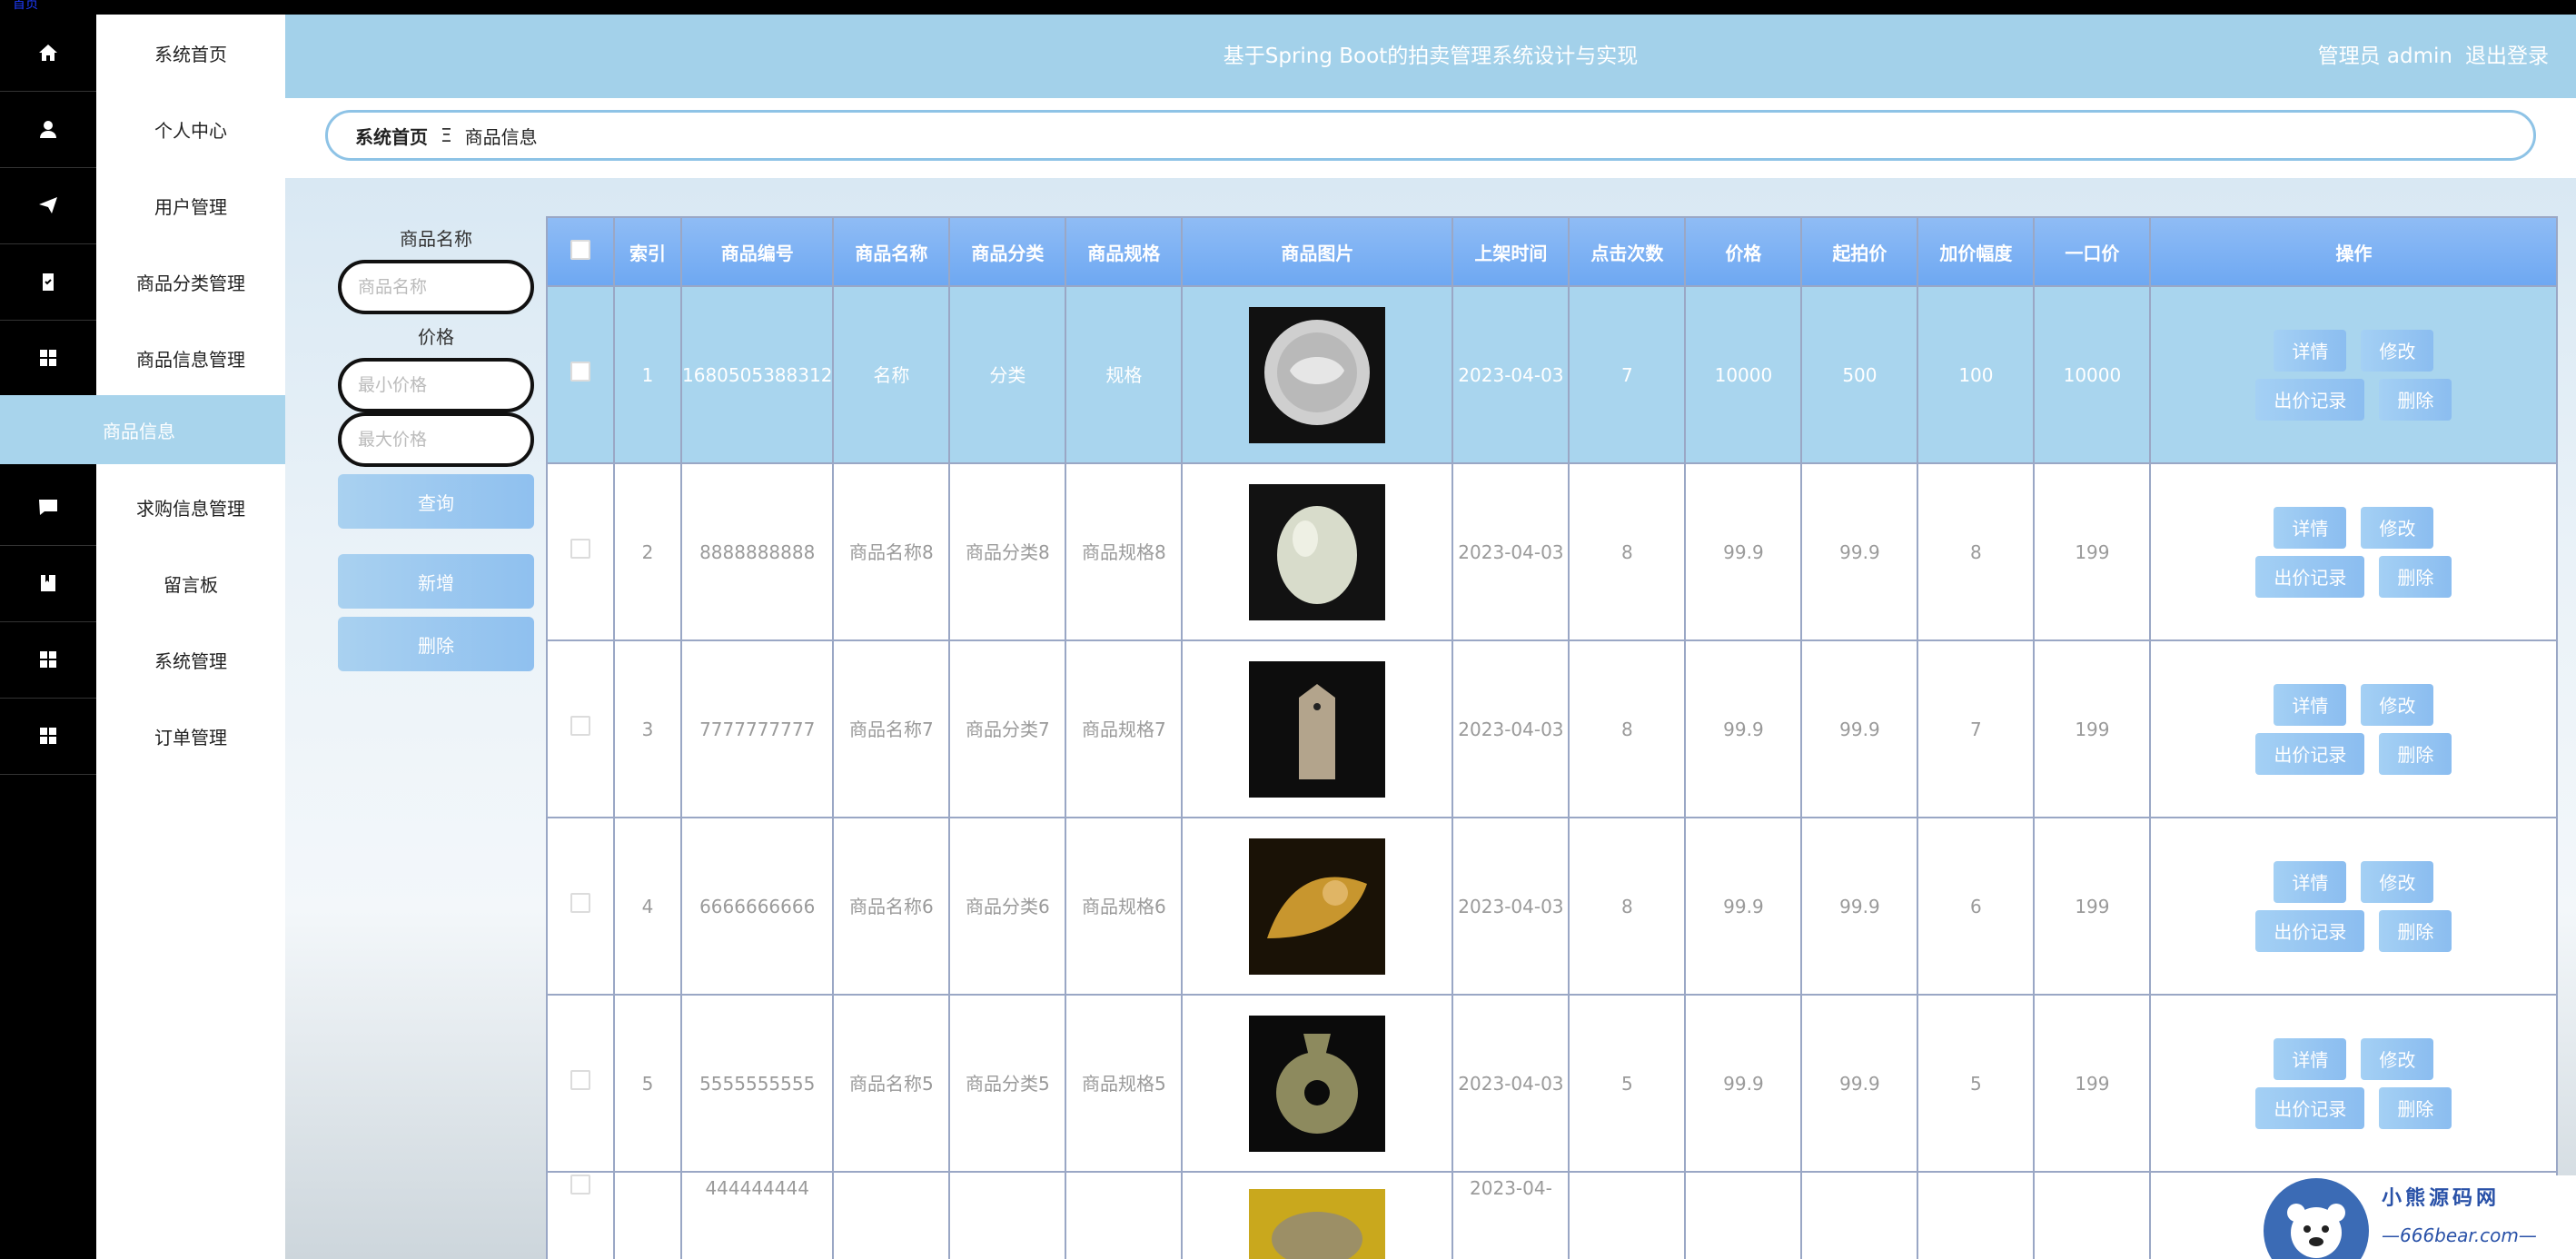 Image resolution: width=2576 pixels, height=1259 pixels. I want to click on logout-link: 退出登录, so click(2507, 57).